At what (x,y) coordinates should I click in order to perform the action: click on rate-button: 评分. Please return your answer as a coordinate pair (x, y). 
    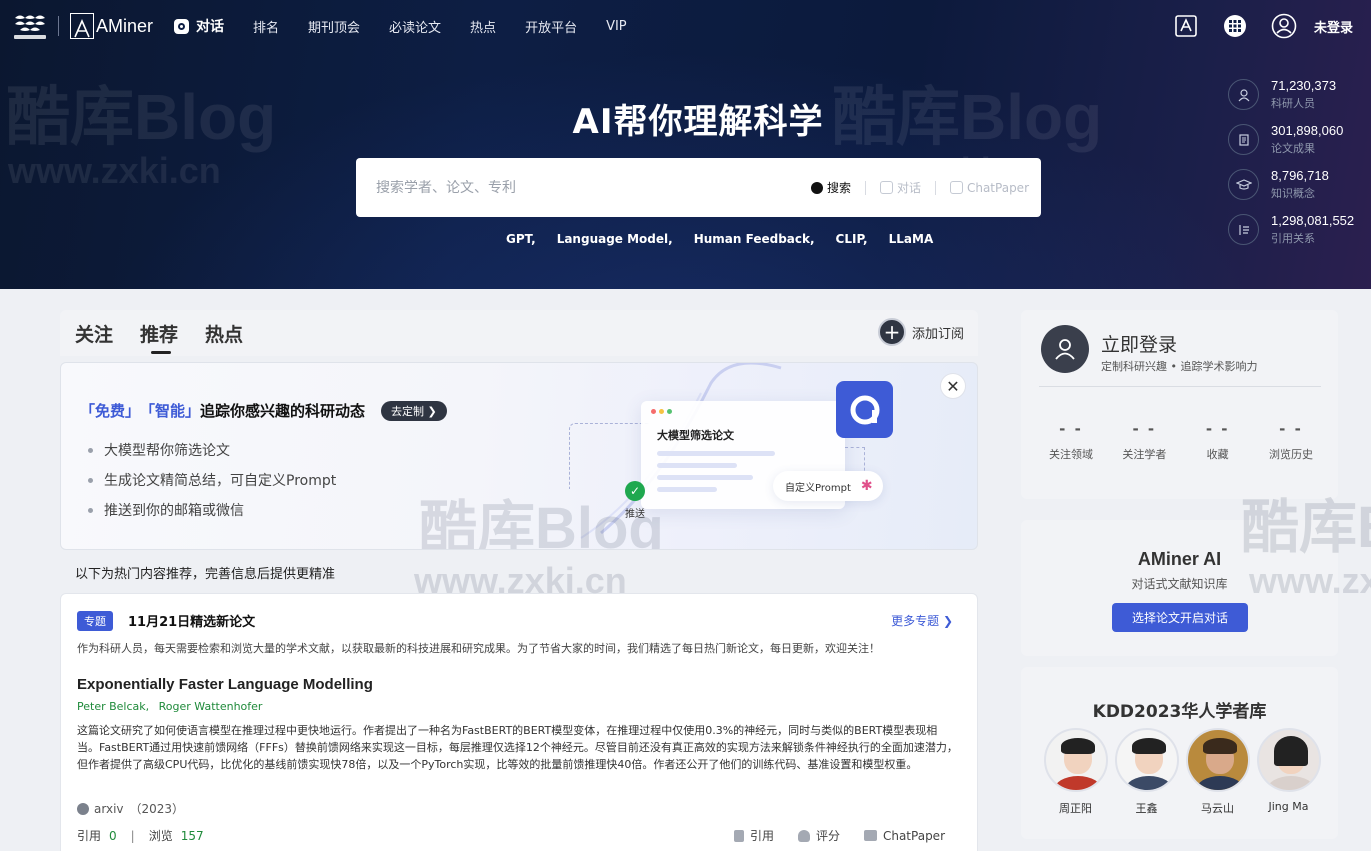
    Looking at the image, I should click on (818, 835).